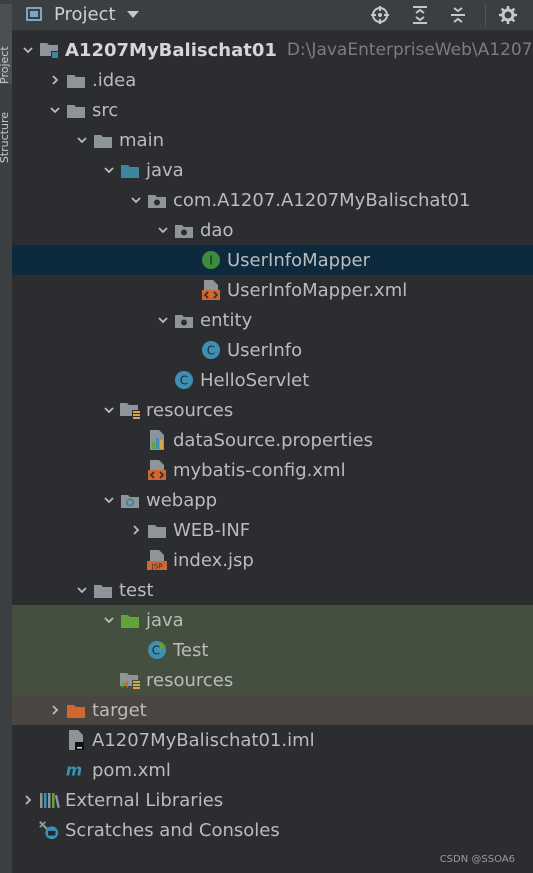 The height and width of the screenshot is (873, 533). Describe the element at coordinates (272, 590) in the screenshot. I see `tree-row-test: test` at that location.